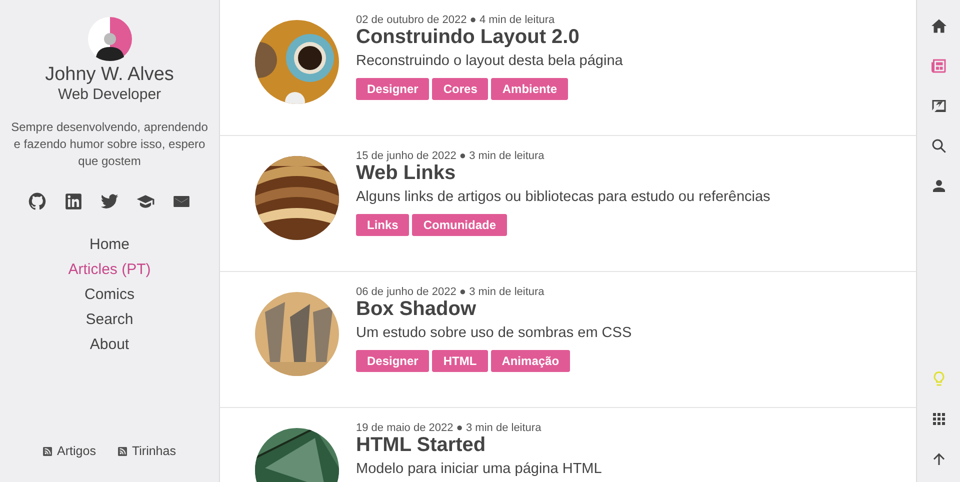  Describe the element at coordinates (110, 344) in the screenshot. I see `nav-link: About` at that location.